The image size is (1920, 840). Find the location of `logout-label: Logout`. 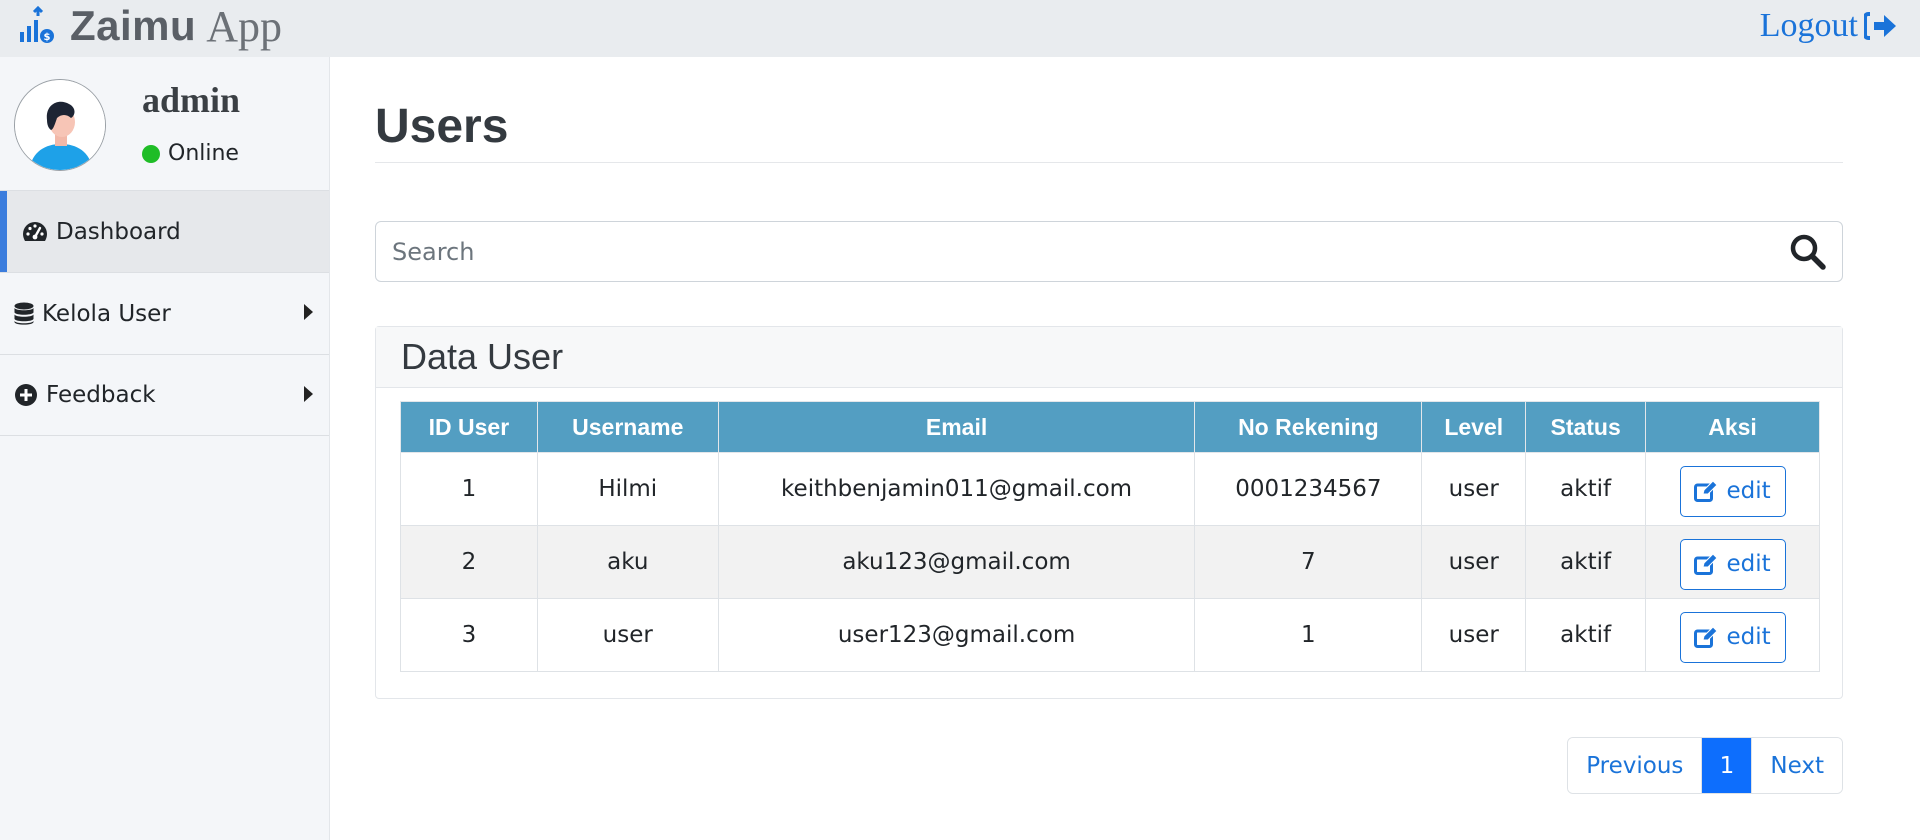

logout-label: Logout is located at coordinates (1808, 25).